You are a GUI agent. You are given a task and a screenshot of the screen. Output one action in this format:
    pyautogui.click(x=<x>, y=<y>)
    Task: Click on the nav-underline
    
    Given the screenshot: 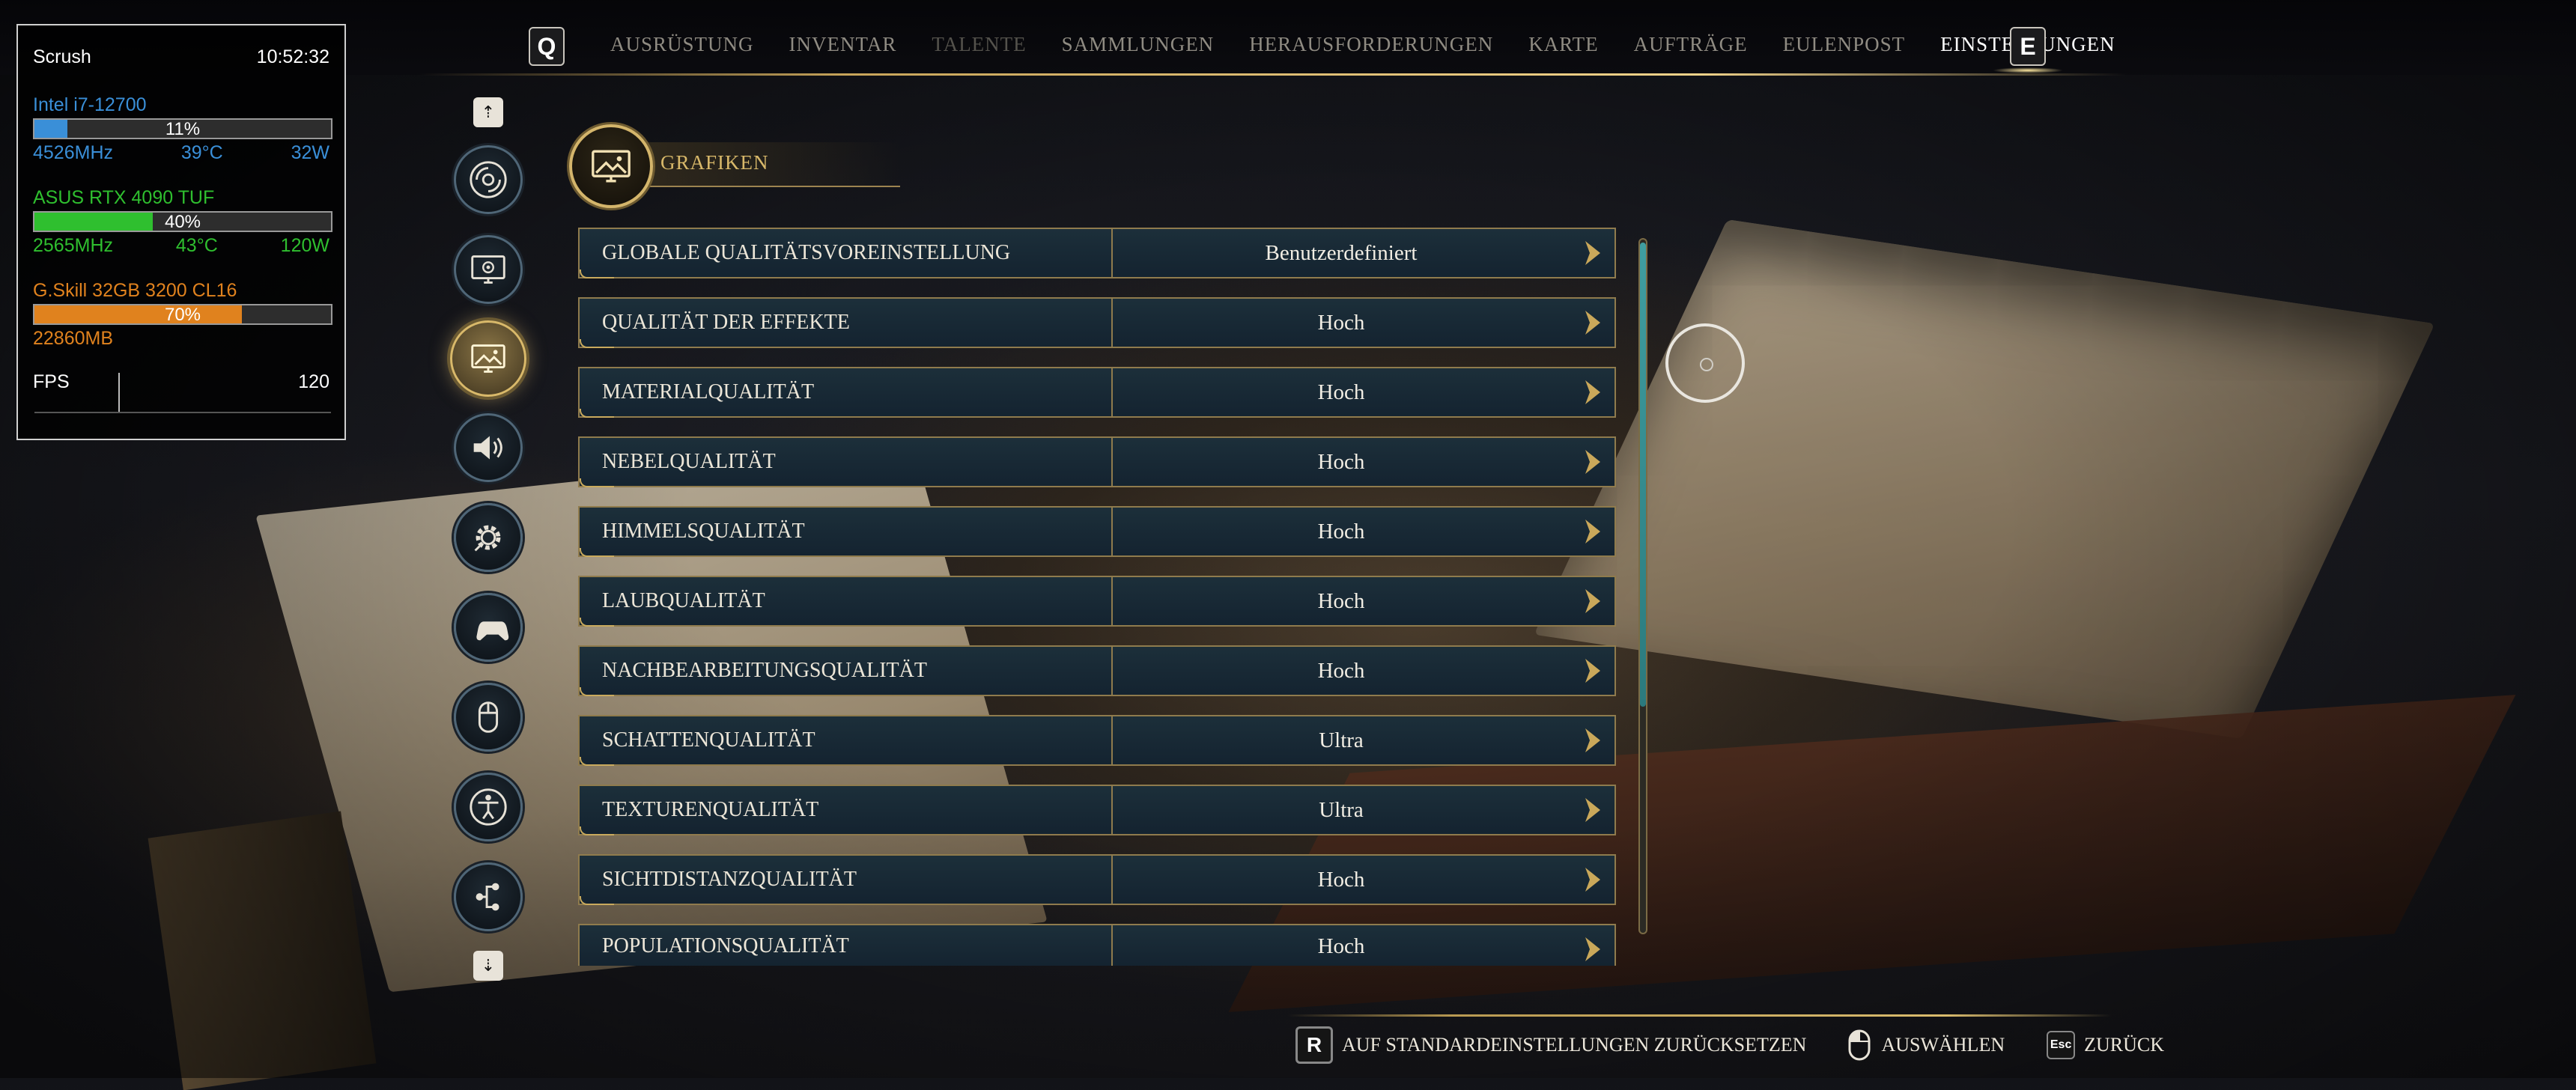 What is the action you would take?
    pyautogui.click(x=1273, y=74)
    